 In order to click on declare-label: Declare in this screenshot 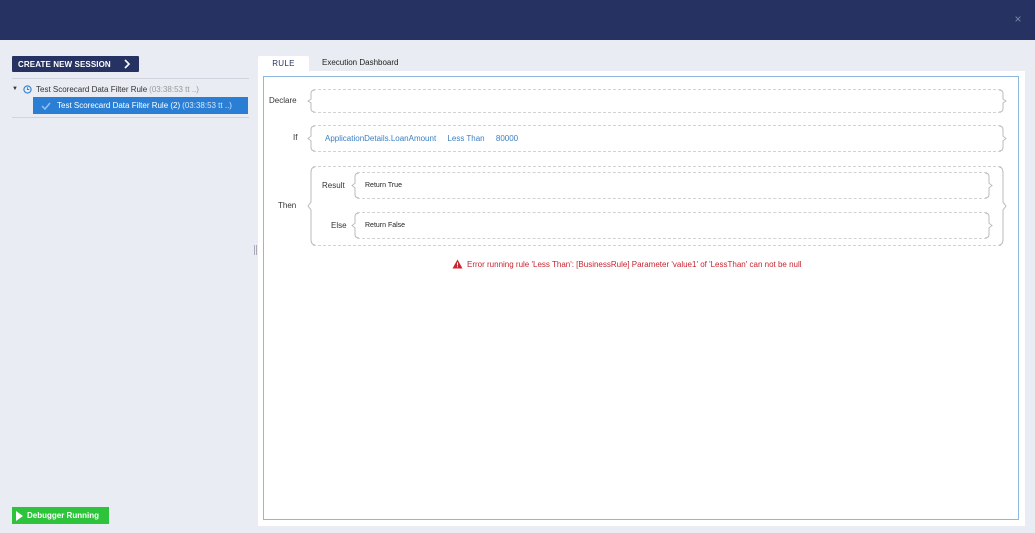, I will do `click(283, 100)`.